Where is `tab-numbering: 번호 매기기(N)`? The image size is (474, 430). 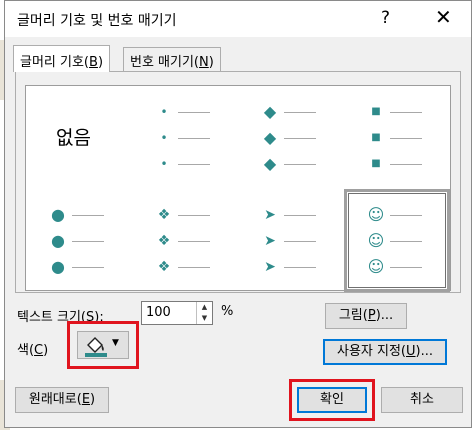 tab-numbering: 번호 매기기(N) is located at coordinates (172, 59).